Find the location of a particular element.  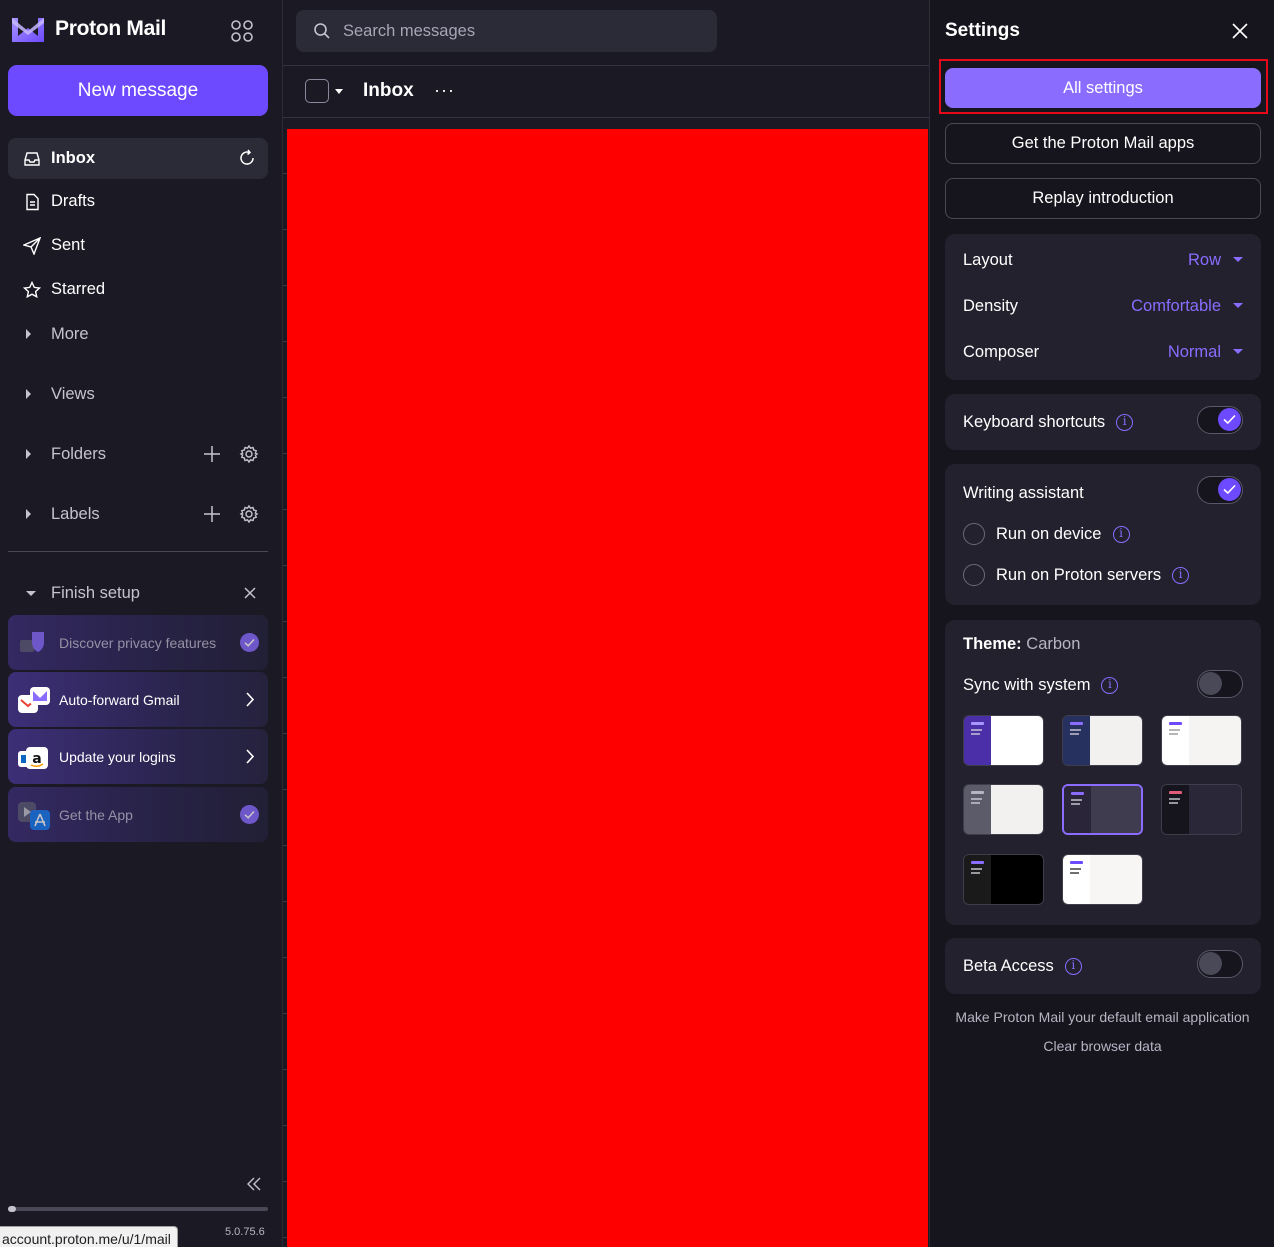

refresh-icon is located at coordinates (247, 158).